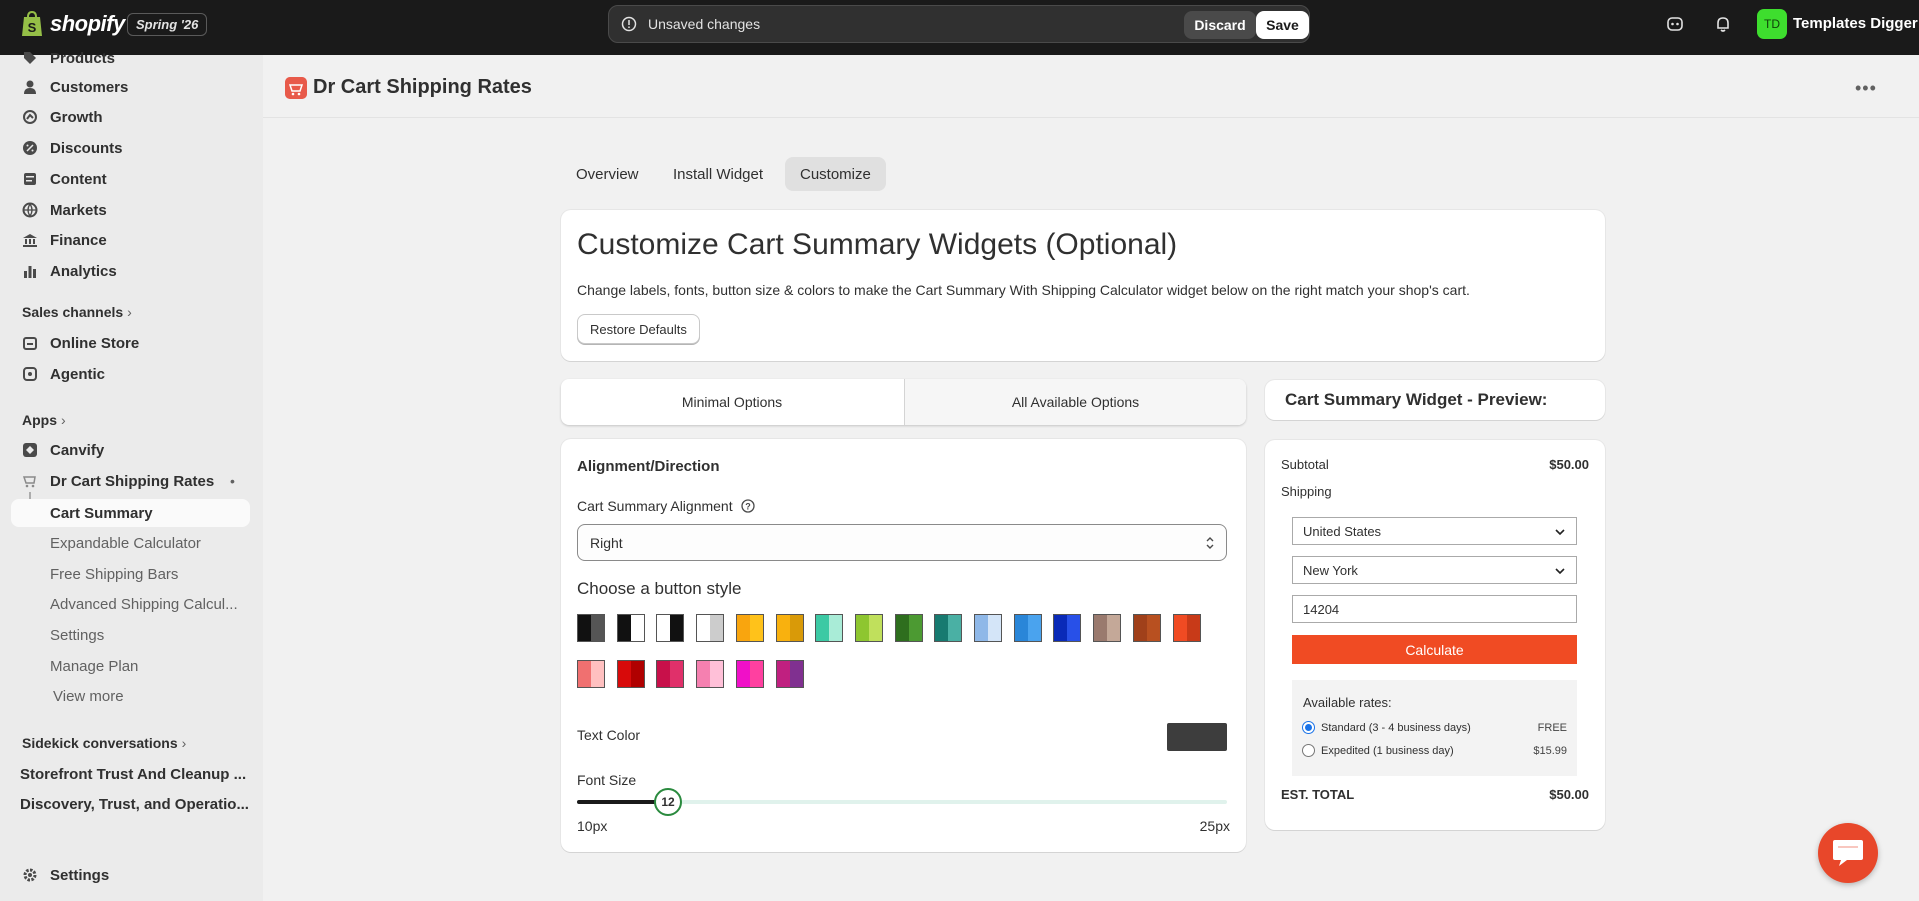 Image resolution: width=1919 pixels, height=901 pixels. What do you see at coordinates (72, 24) in the screenshot?
I see `shopify-logo: S shopify` at bounding box center [72, 24].